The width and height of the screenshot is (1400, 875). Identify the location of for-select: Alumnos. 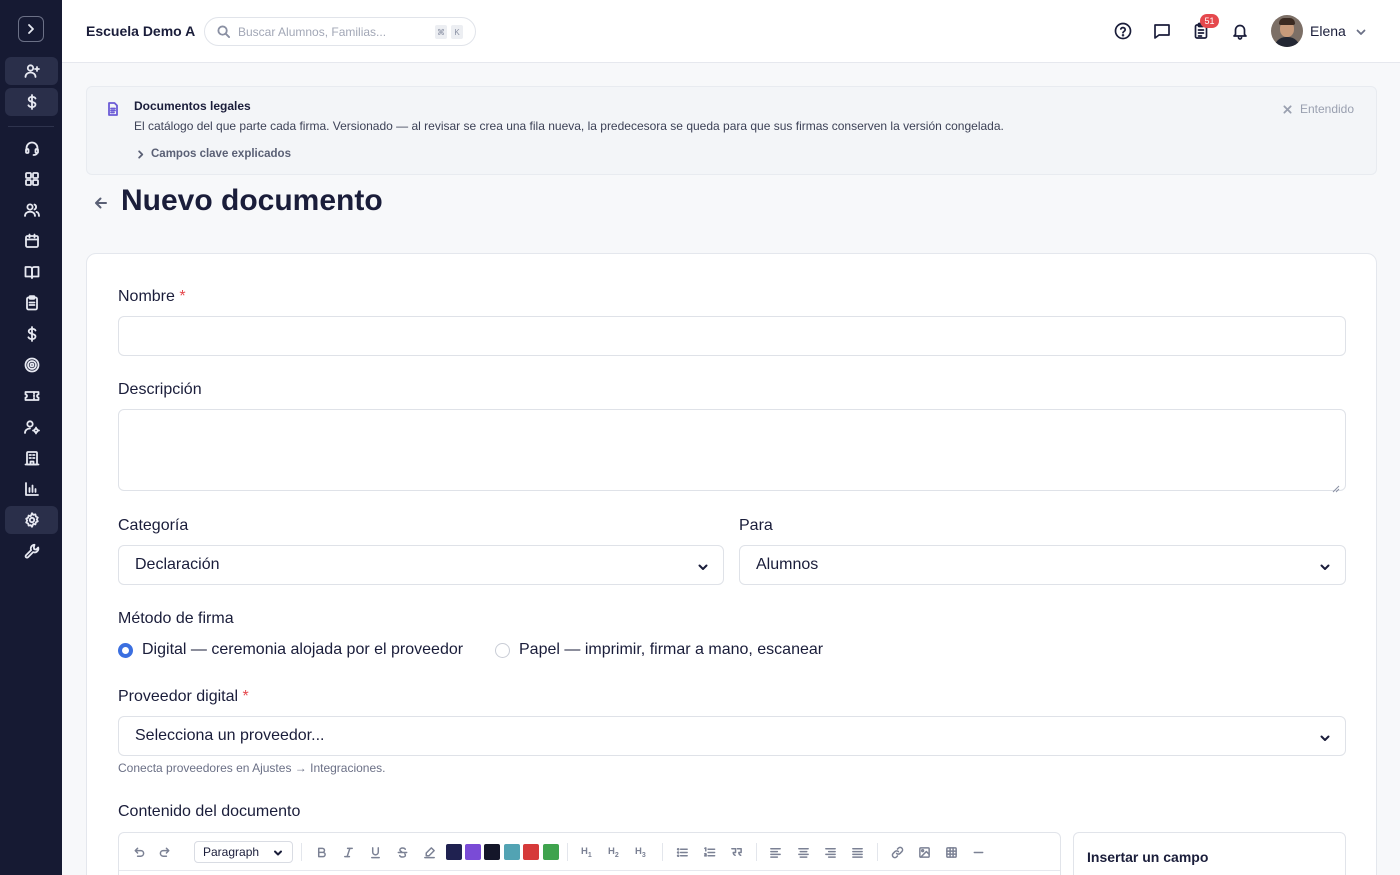
(1042, 565).